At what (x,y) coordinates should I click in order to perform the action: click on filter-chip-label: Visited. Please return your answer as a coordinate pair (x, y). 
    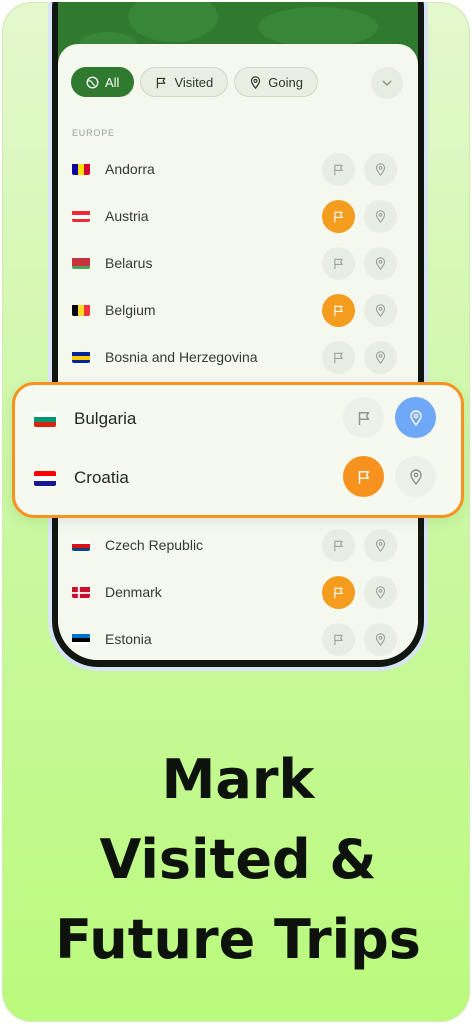
    Looking at the image, I should click on (194, 82).